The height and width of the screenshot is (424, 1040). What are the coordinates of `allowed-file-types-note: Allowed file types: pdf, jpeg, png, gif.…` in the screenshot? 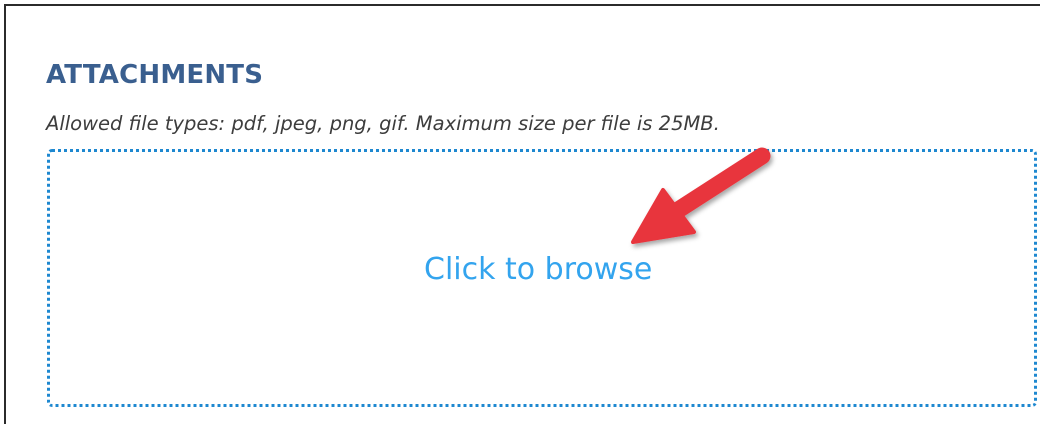 It's located at (383, 123).